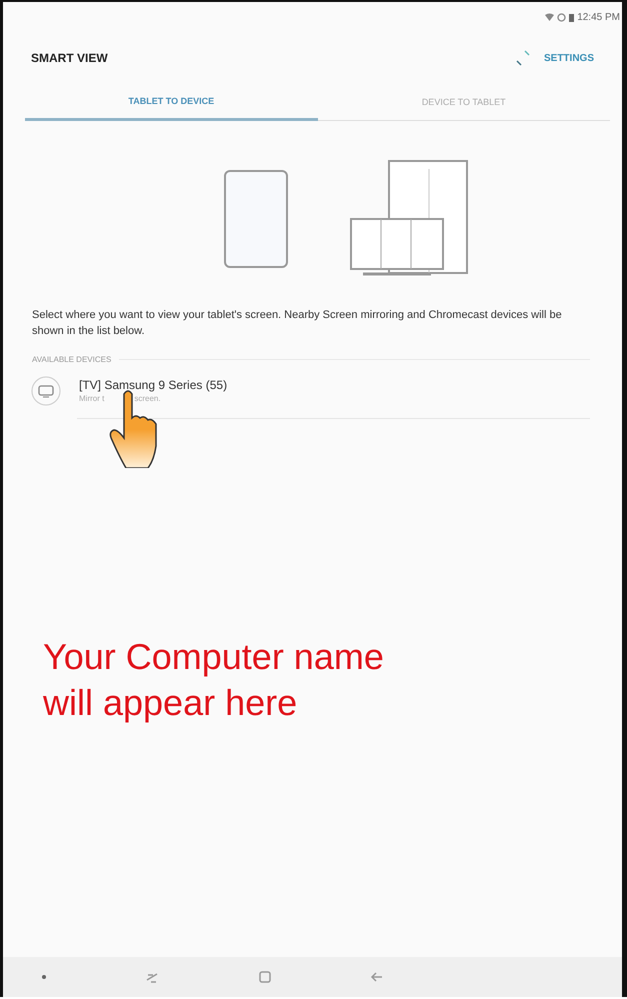  What do you see at coordinates (153, 385) in the screenshot?
I see `device-name: [TV] Samsung 9 Series (55)` at bounding box center [153, 385].